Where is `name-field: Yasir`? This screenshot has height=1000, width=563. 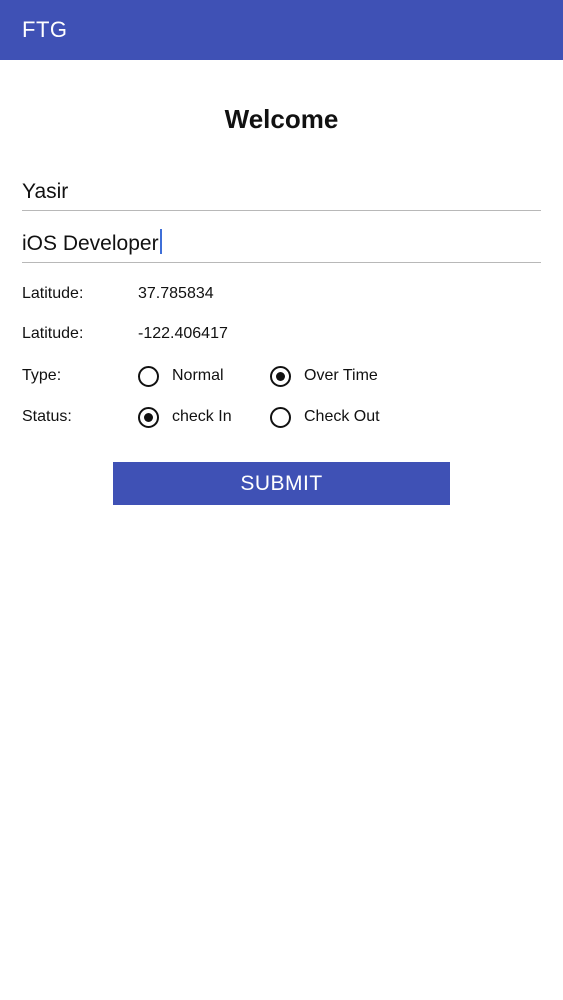 name-field: Yasir is located at coordinates (281, 192).